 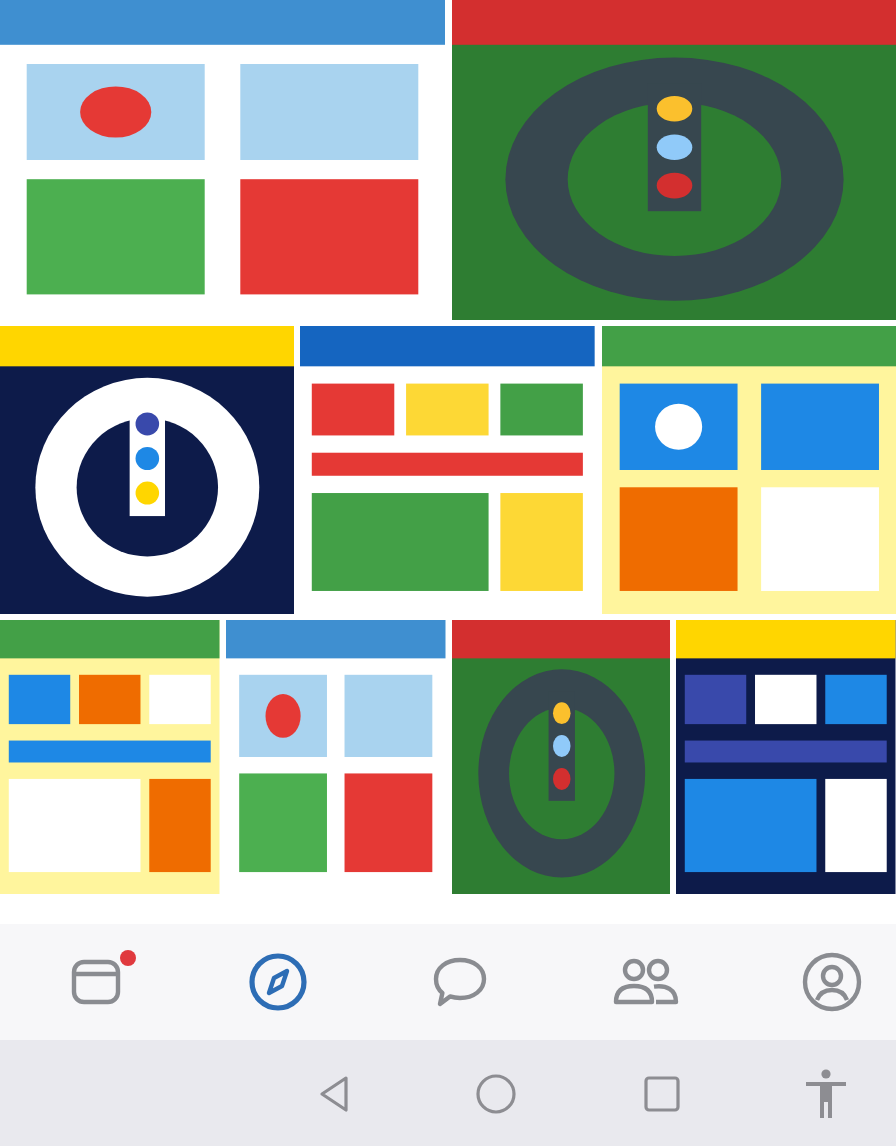 I want to click on window-icon, so click(x=96, y=982).